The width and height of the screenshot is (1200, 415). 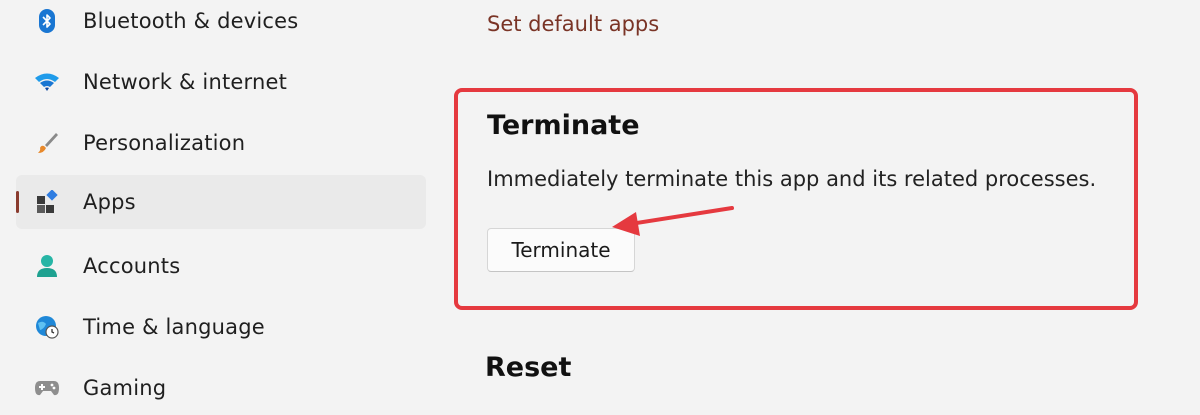 I want to click on set-default-apps-link: Set default apps, so click(x=573, y=24).